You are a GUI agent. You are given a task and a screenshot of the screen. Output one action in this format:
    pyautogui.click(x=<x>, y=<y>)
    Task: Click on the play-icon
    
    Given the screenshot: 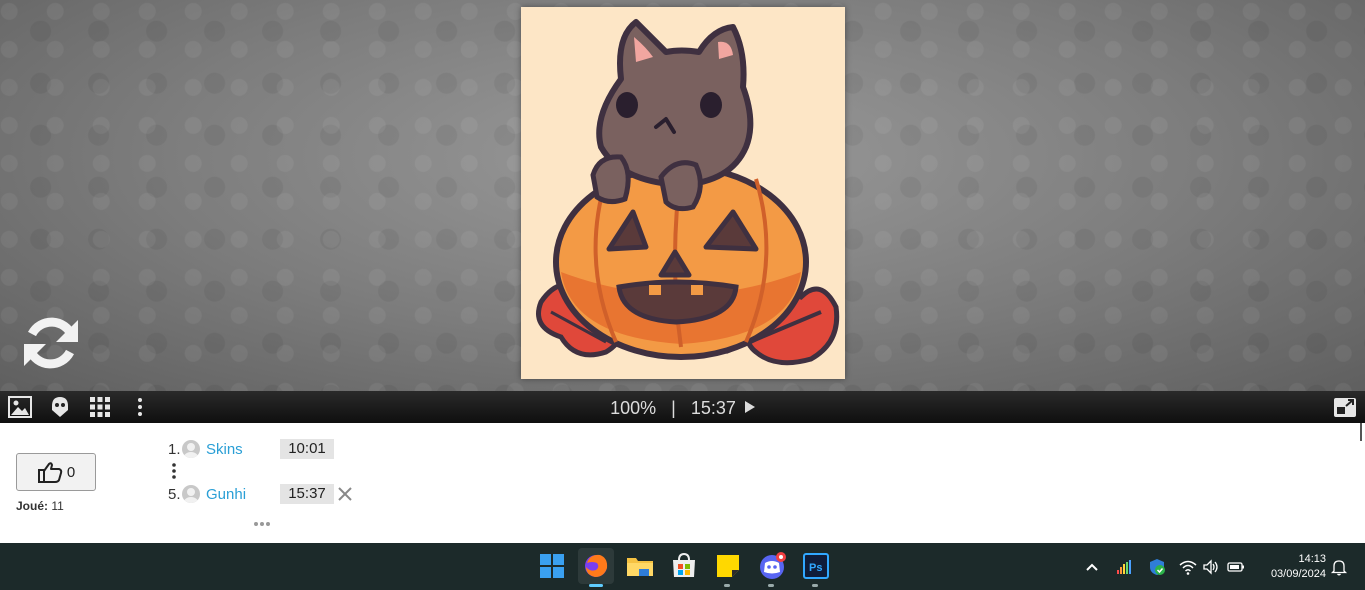 What is the action you would take?
    pyautogui.click(x=749, y=407)
    